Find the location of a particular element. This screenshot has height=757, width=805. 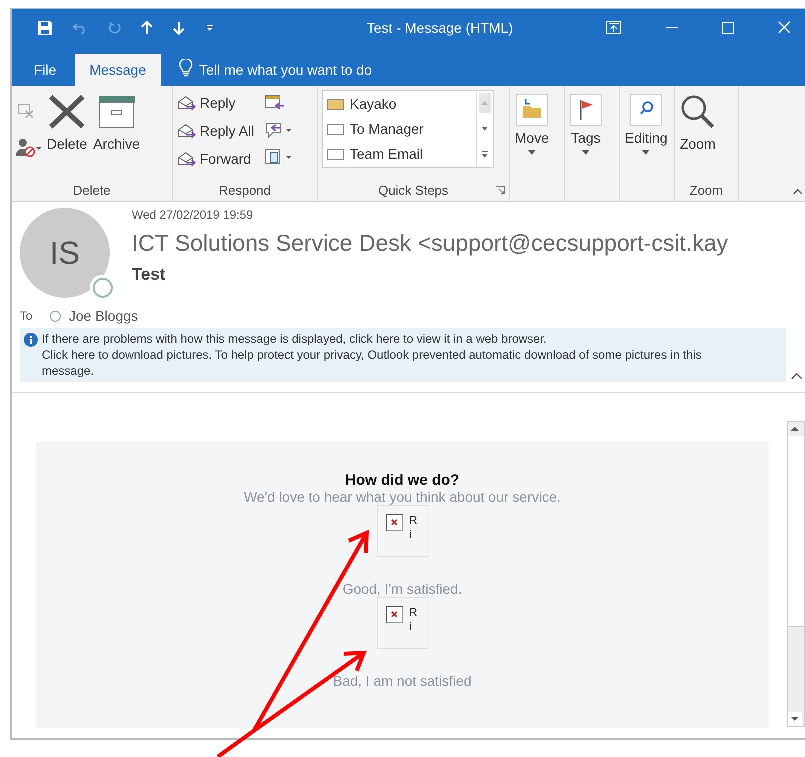

window-title: Test - Message (HTML) is located at coordinates (440, 28).